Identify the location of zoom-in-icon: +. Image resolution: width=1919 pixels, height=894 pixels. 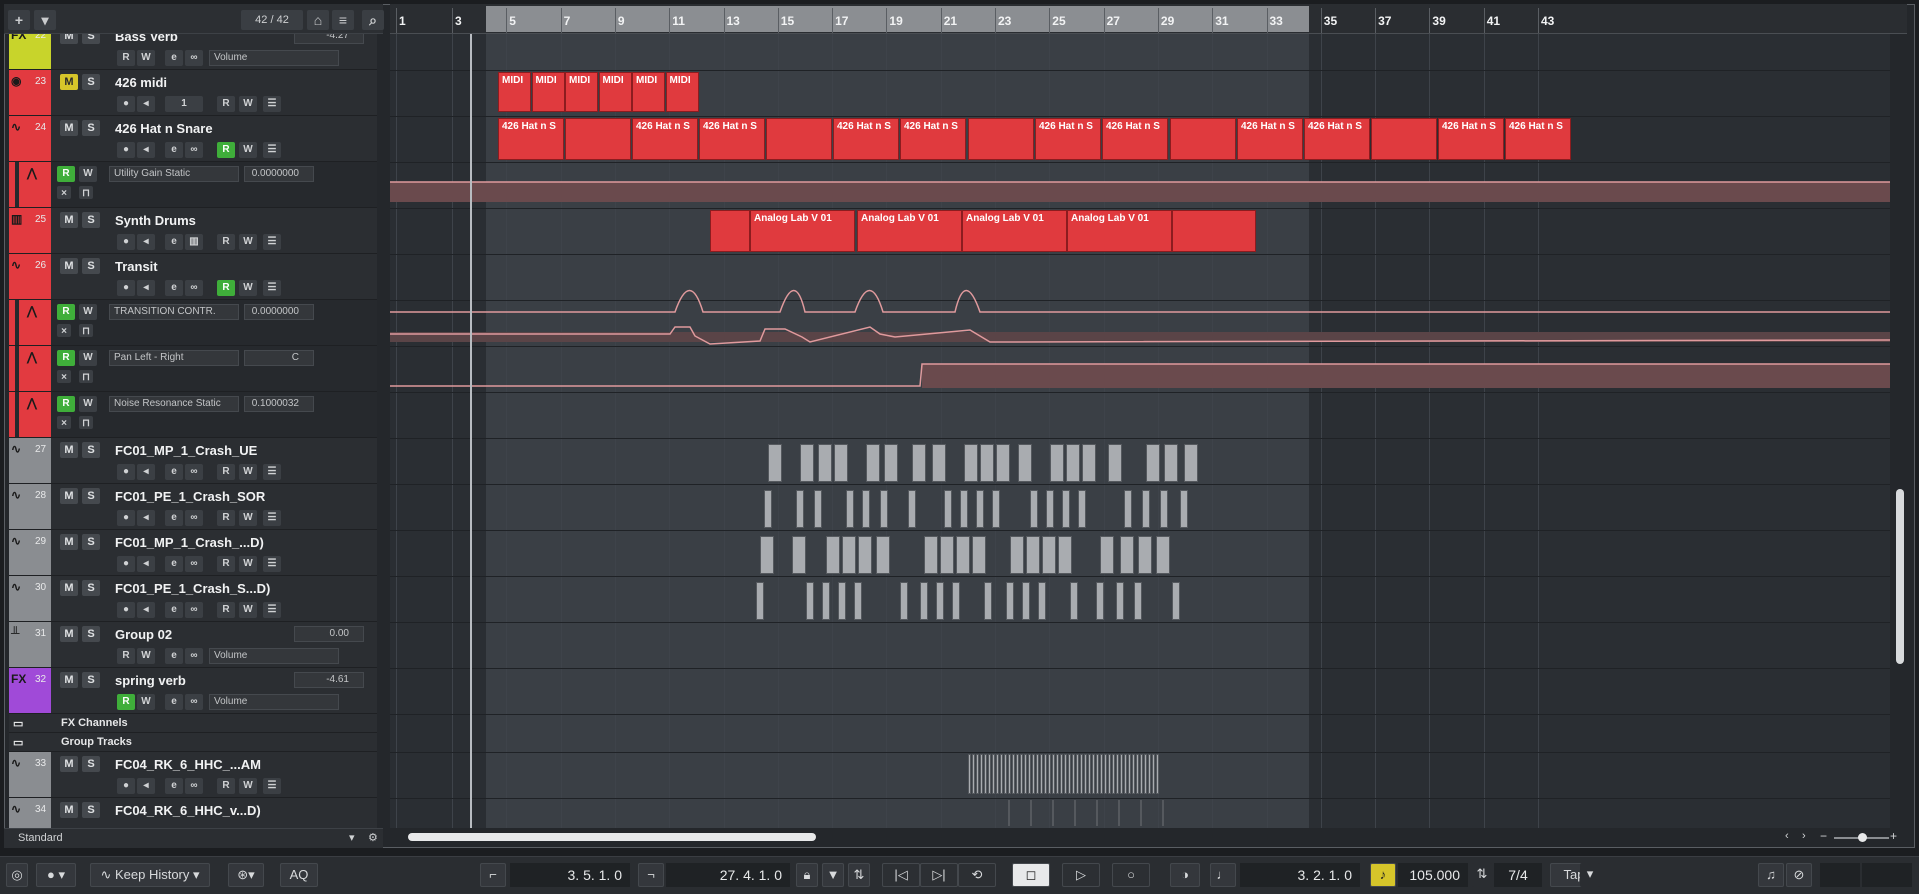
(1893, 836).